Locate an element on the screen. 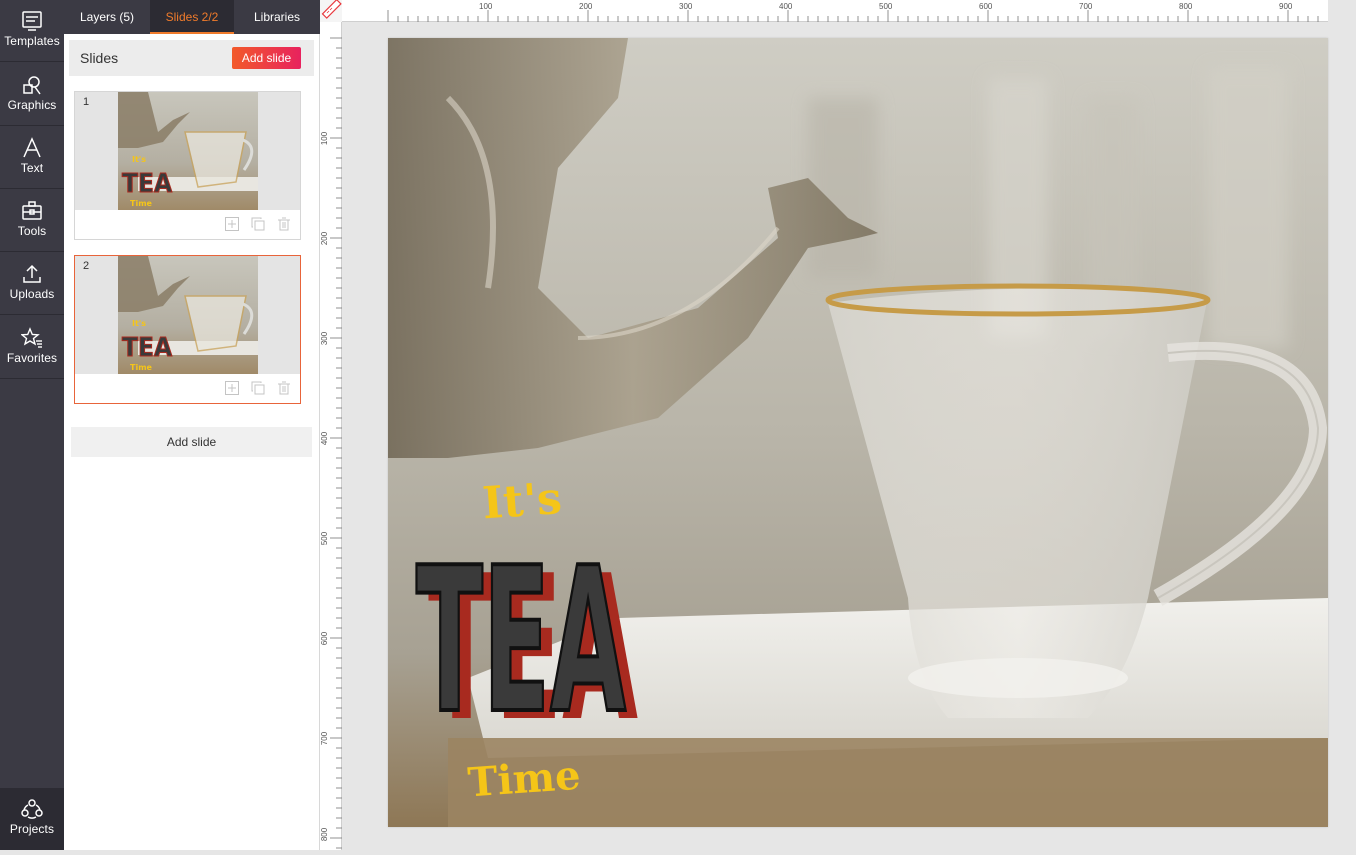 This screenshot has width=1356, height=855. rail-item-uploads: Uploads is located at coordinates (32, 284).